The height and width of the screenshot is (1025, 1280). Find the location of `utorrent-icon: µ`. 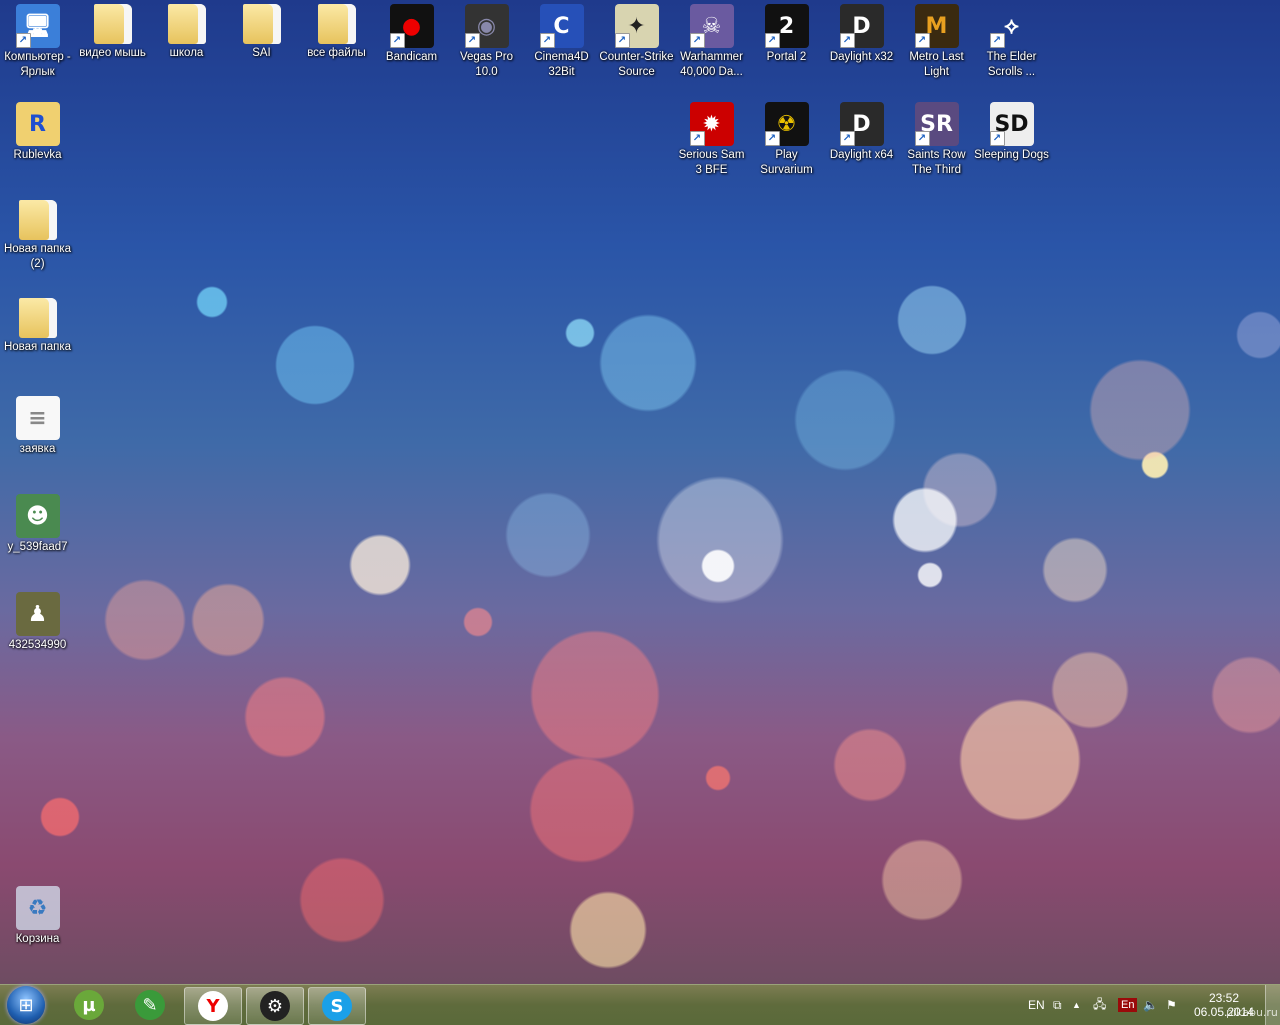

utorrent-icon: µ is located at coordinates (89, 1005).